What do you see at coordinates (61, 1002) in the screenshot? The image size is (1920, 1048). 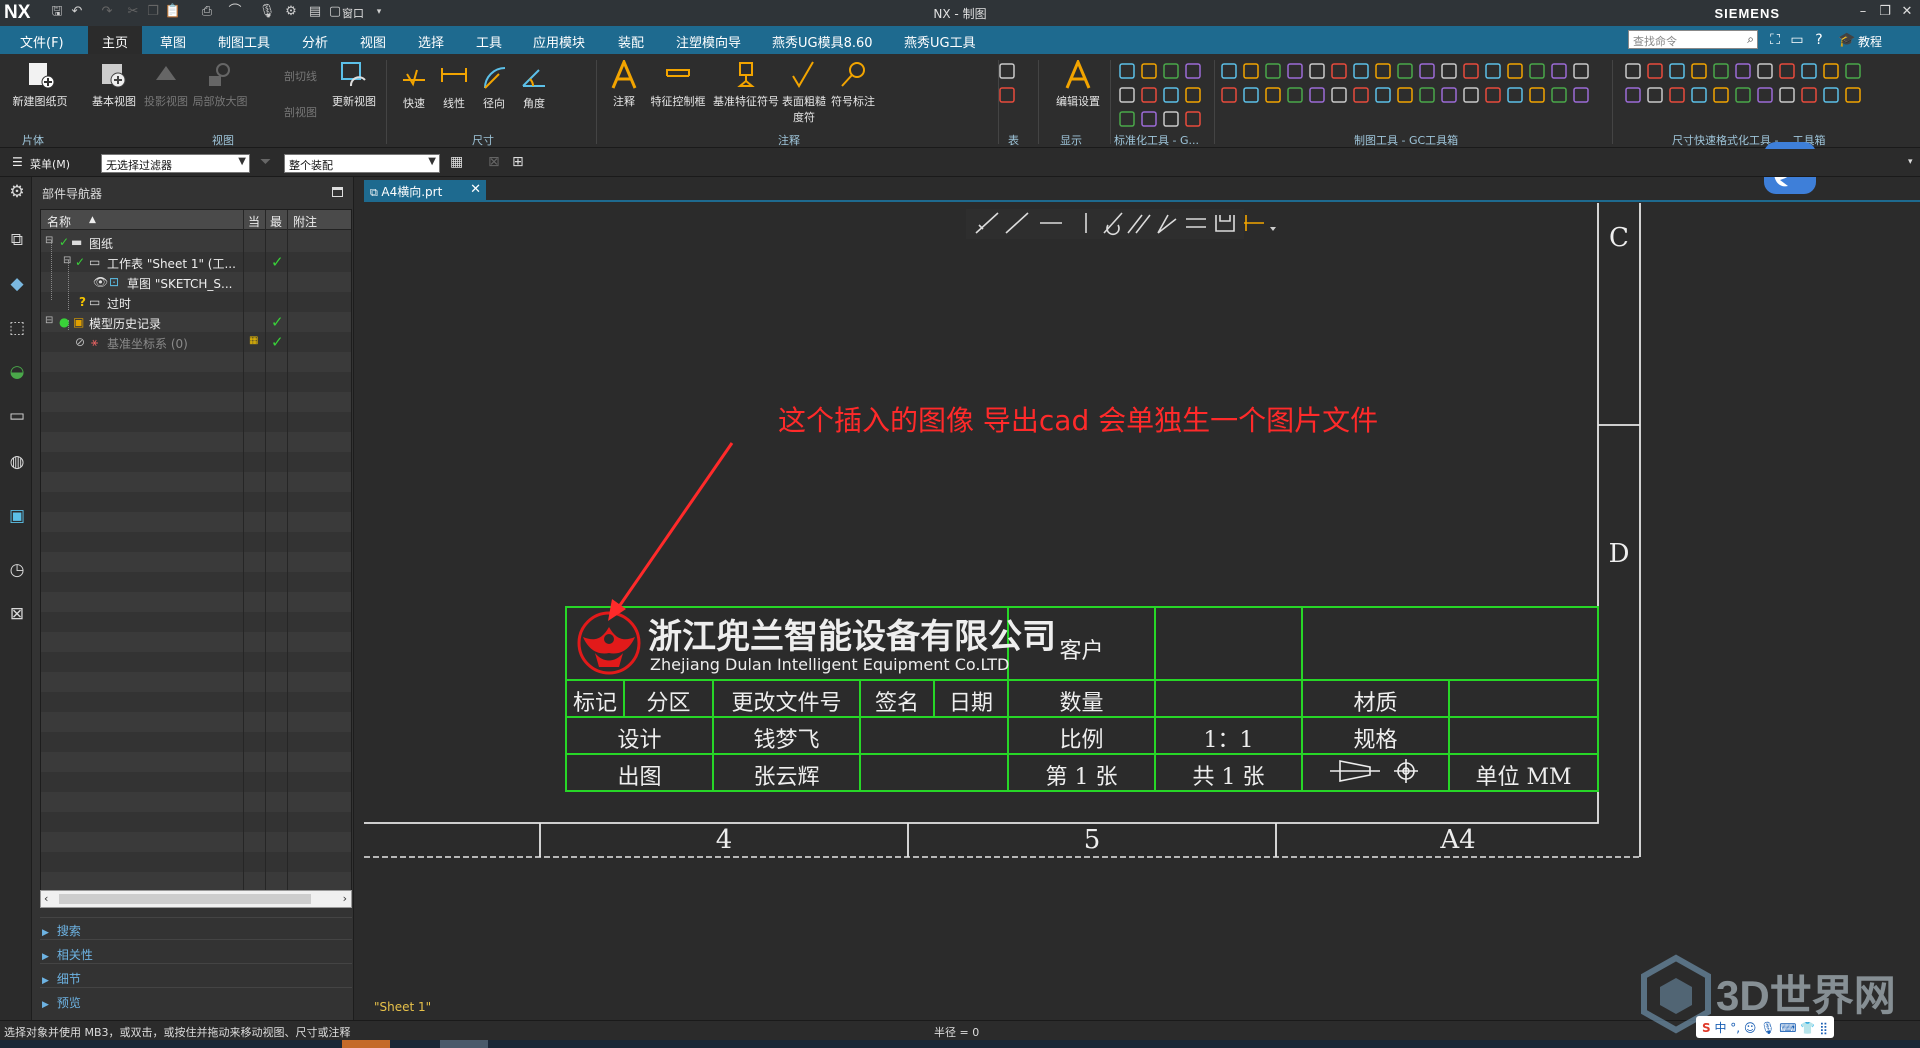 I see `section-preview: ▶ 预览` at bounding box center [61, 1002].